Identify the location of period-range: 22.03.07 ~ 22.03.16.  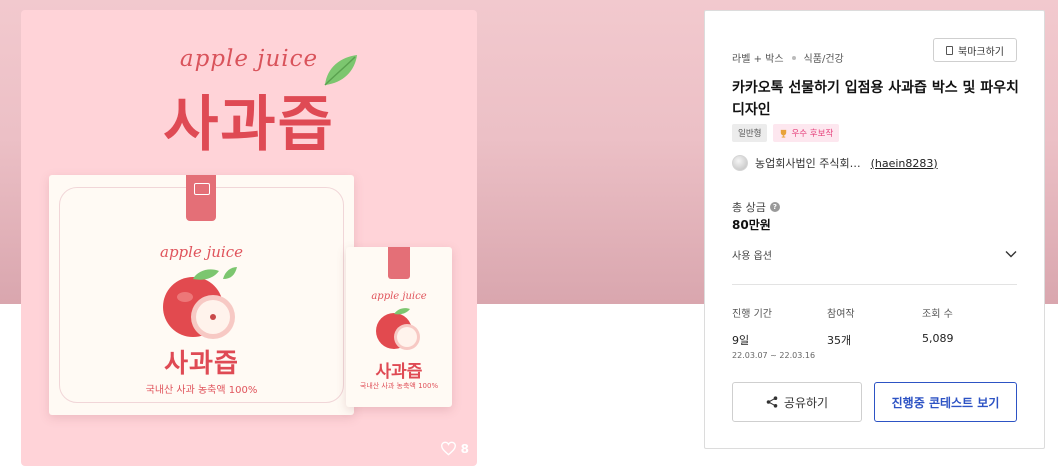
(774, 355).